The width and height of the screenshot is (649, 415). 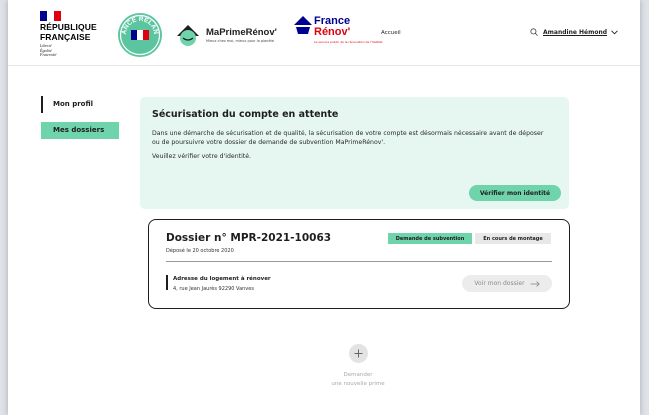 What do you see at coordinates (358, 380) in the screenshot?
I see `add-prime-label: Demander une nouvelle prime` at bounding box center [358, 380].